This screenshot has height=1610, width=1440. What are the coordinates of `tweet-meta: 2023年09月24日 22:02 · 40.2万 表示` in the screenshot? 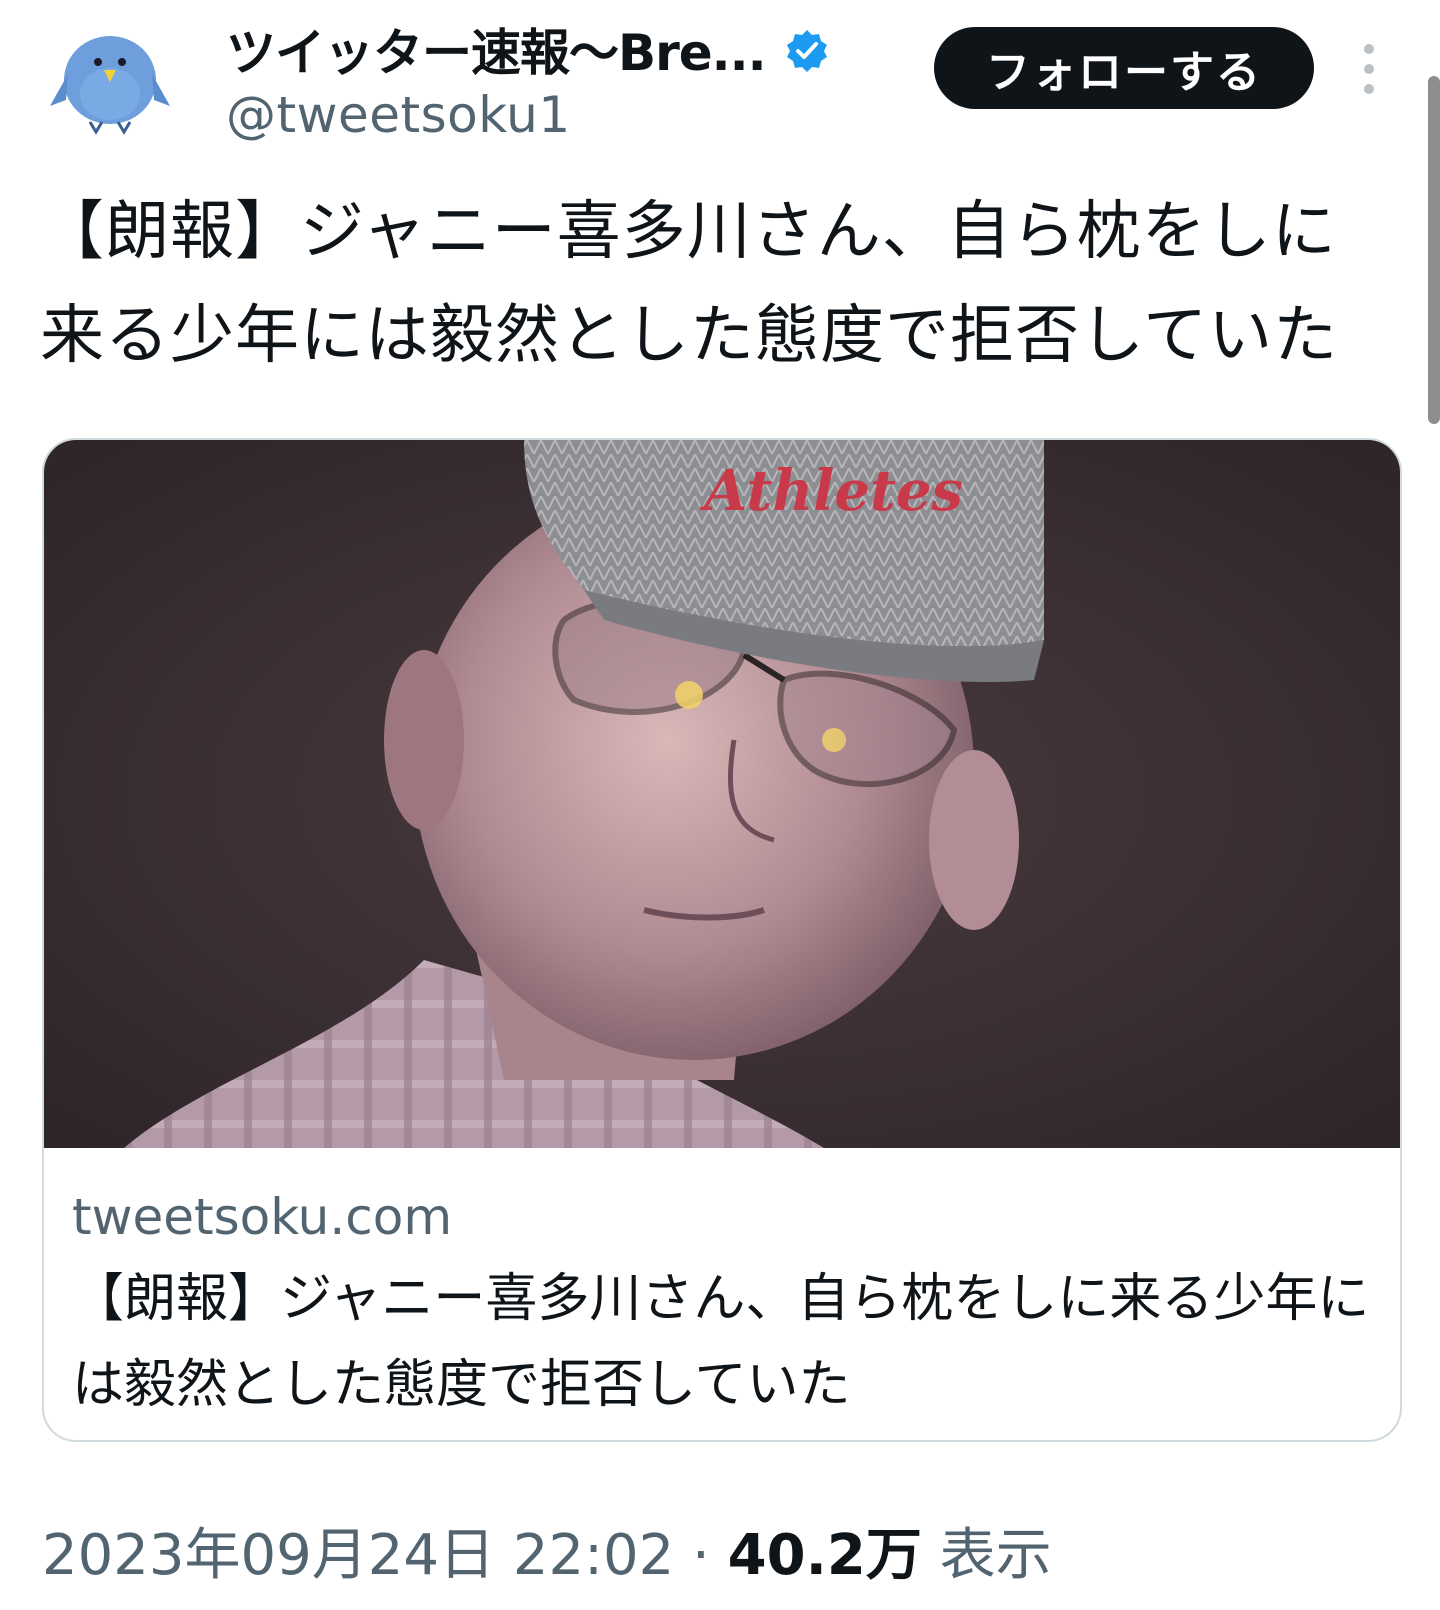 It's located at (547, 1550).